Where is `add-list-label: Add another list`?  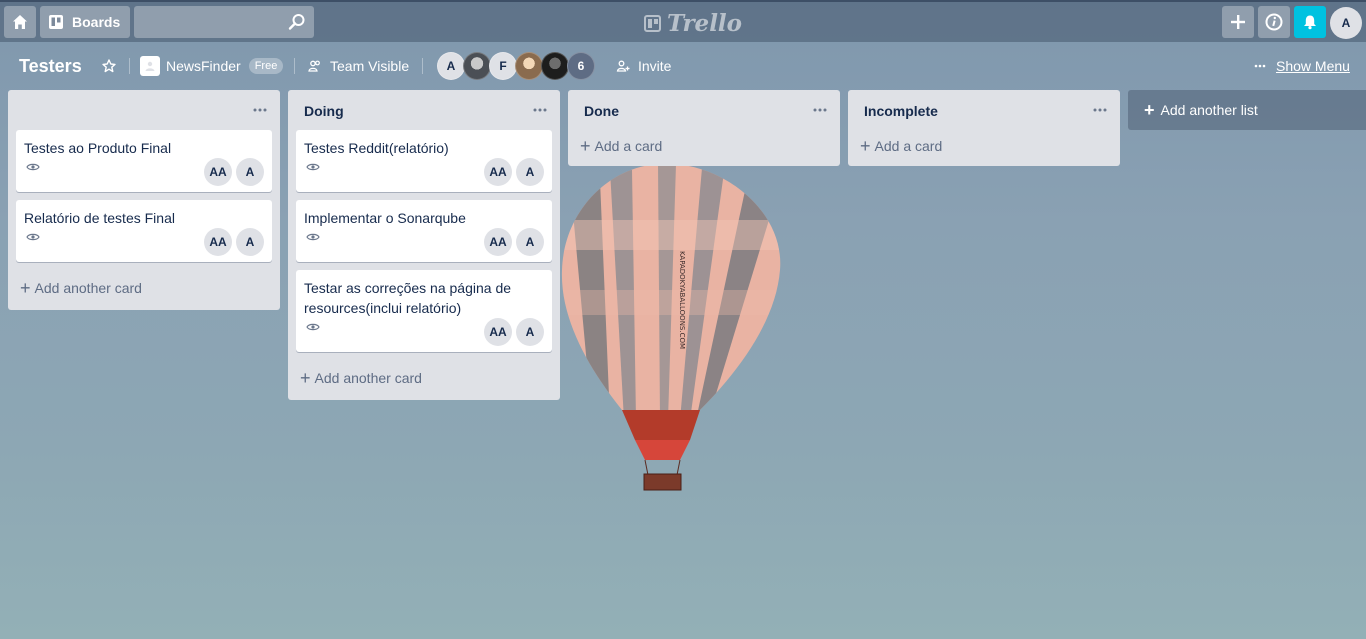 add-list-label: Add another list is located at coordinates (1209, 110).